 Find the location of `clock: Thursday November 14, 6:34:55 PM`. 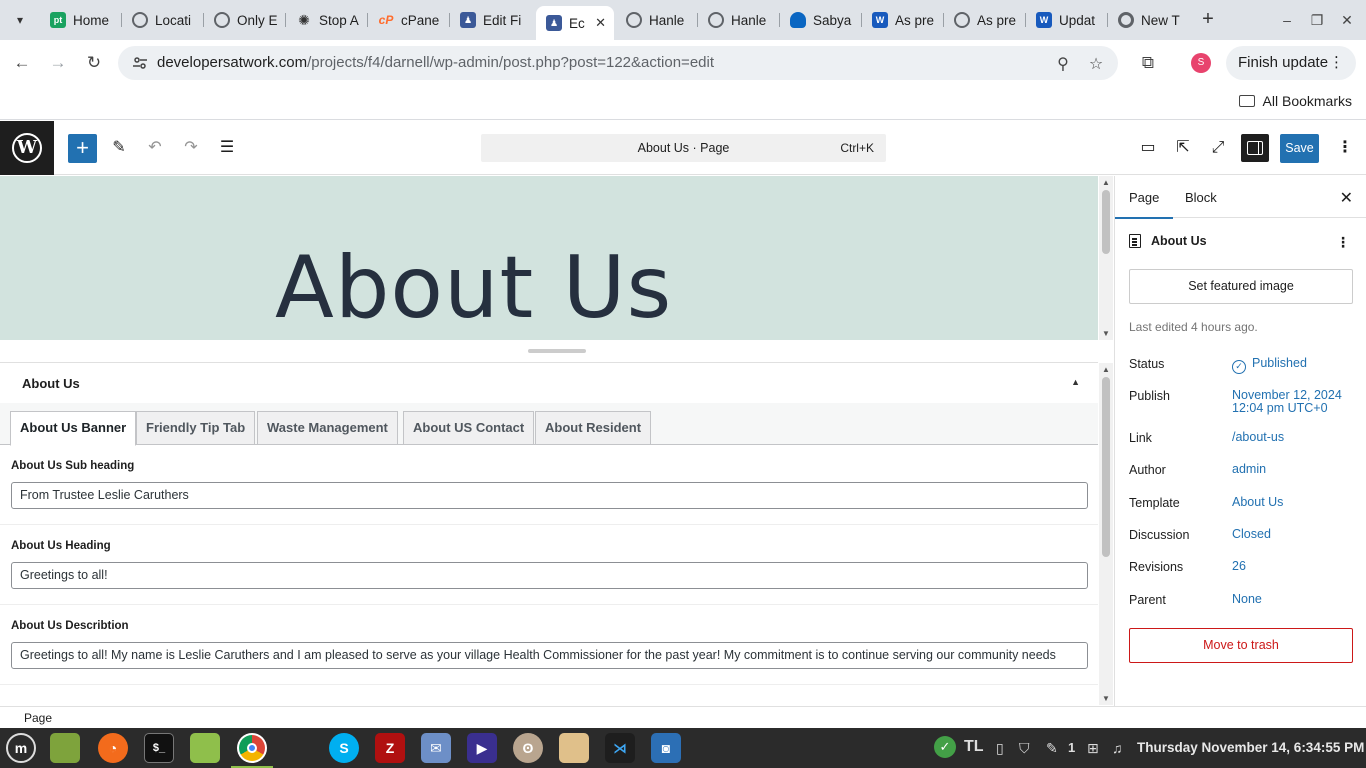

clock: Thursday November 14, 6:34:55 PM is located at coordinates (1250, 747).